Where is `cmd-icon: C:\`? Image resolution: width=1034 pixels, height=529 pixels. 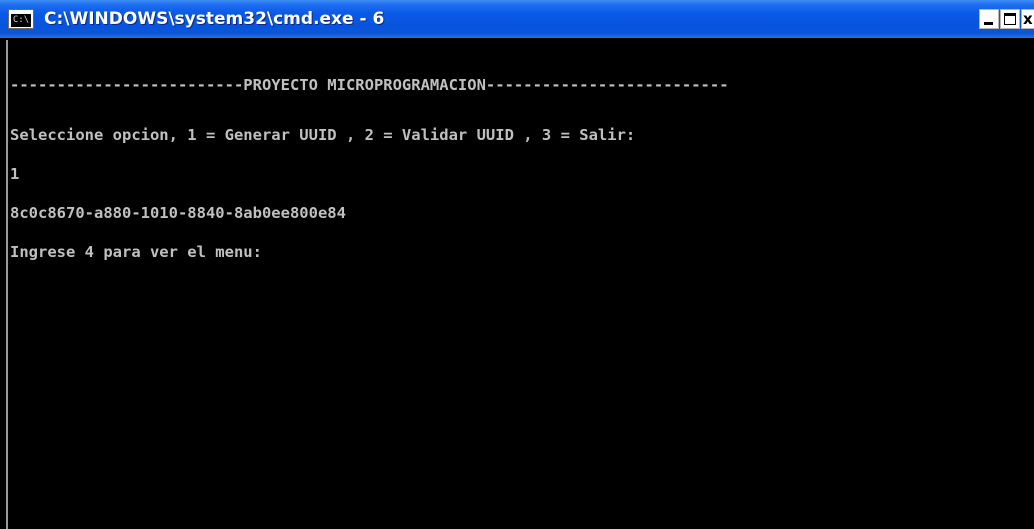 cmd-icon: C:\ is located at coordinates (21, 19).